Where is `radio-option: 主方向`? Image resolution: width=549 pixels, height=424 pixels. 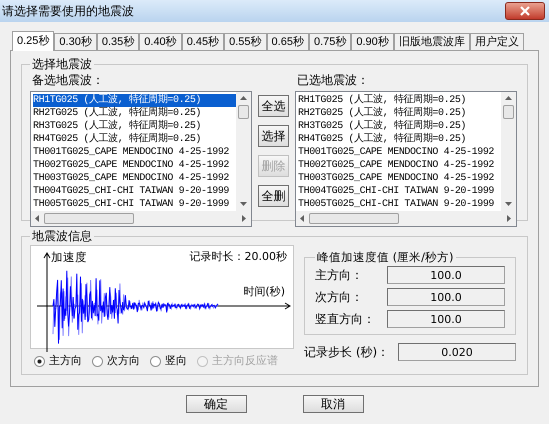 radio-option: 主方向 is located at coordinates (58, 361).